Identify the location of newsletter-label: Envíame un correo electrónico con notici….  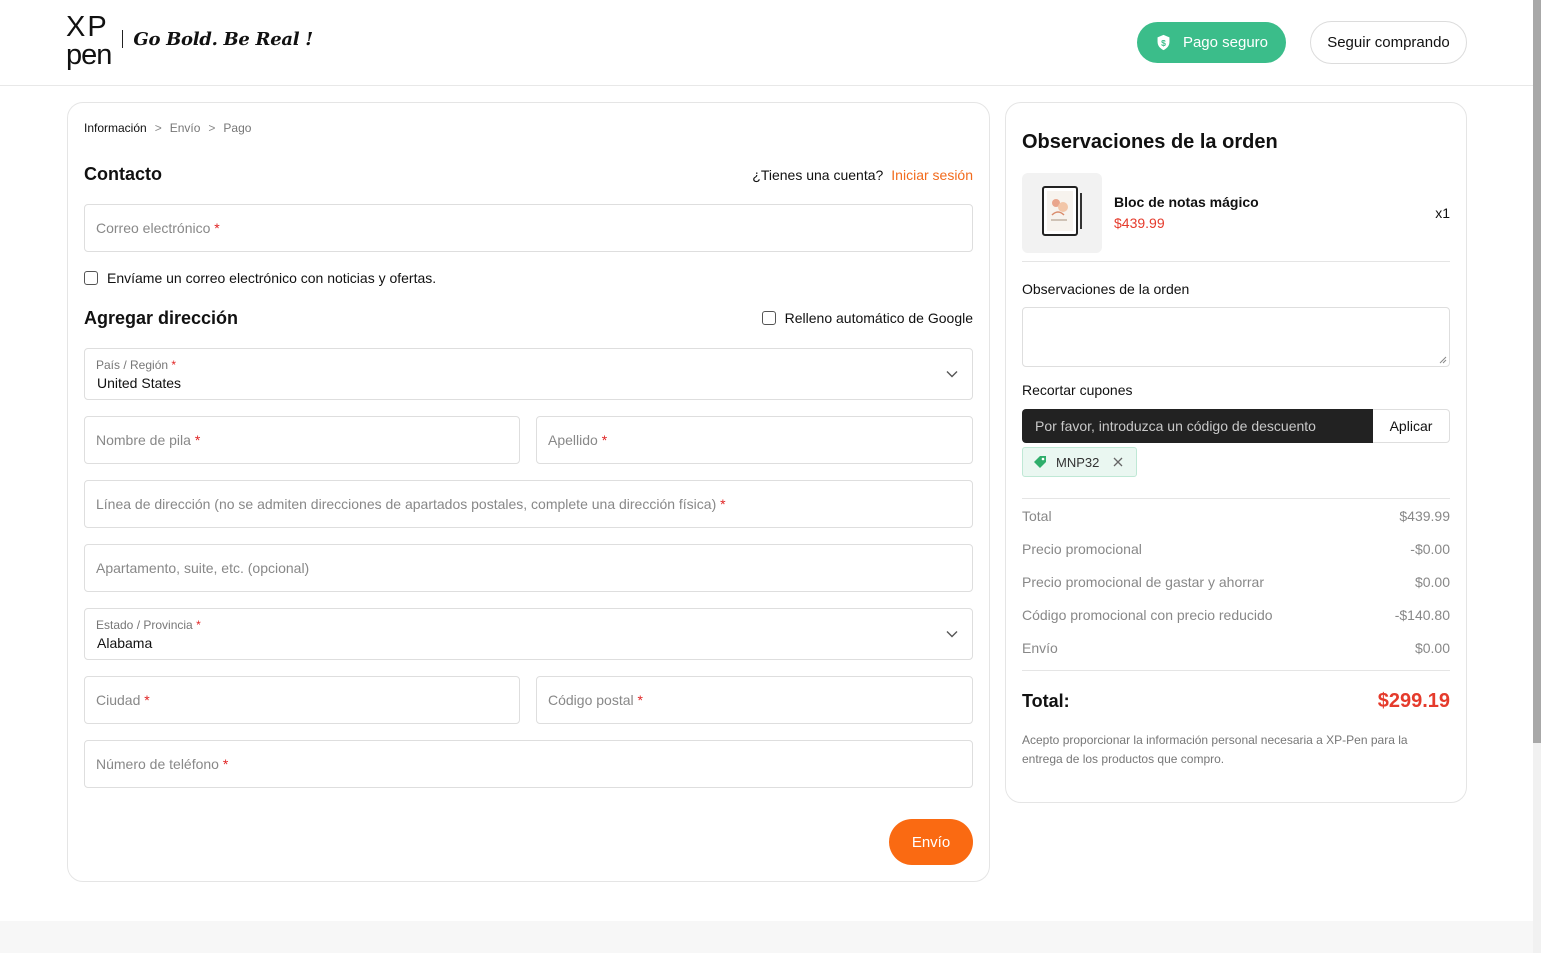
(272, 278).